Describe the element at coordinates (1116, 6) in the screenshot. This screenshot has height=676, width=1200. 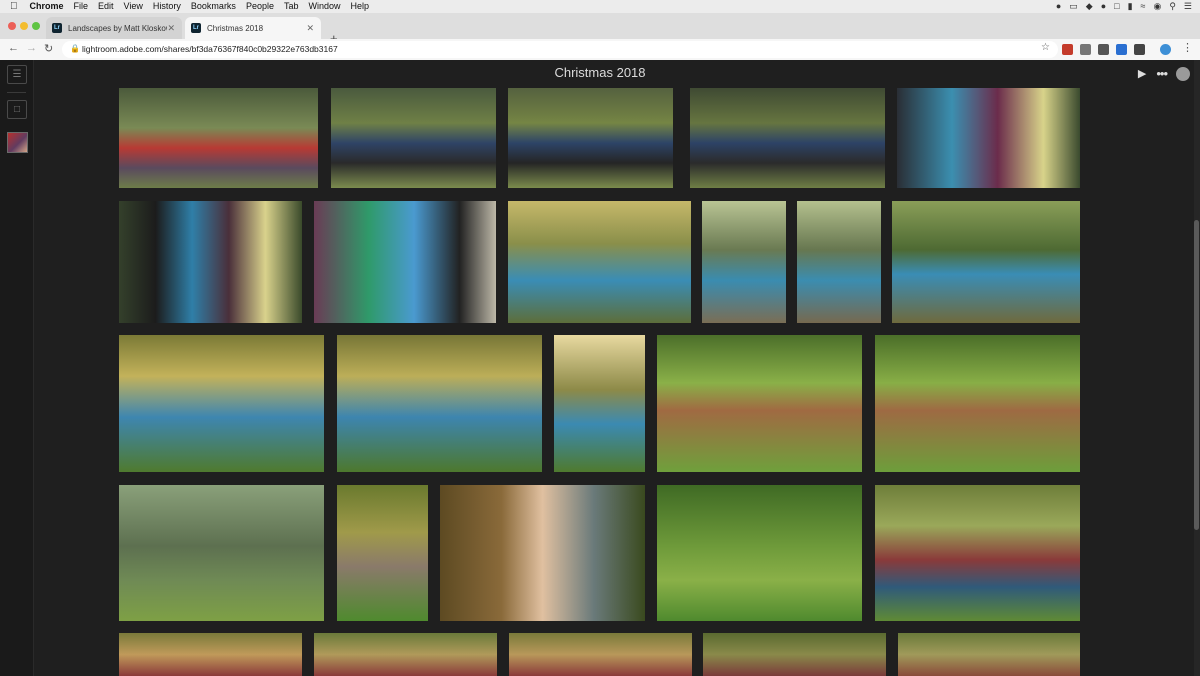
I see `screen-icon: □` at that location.